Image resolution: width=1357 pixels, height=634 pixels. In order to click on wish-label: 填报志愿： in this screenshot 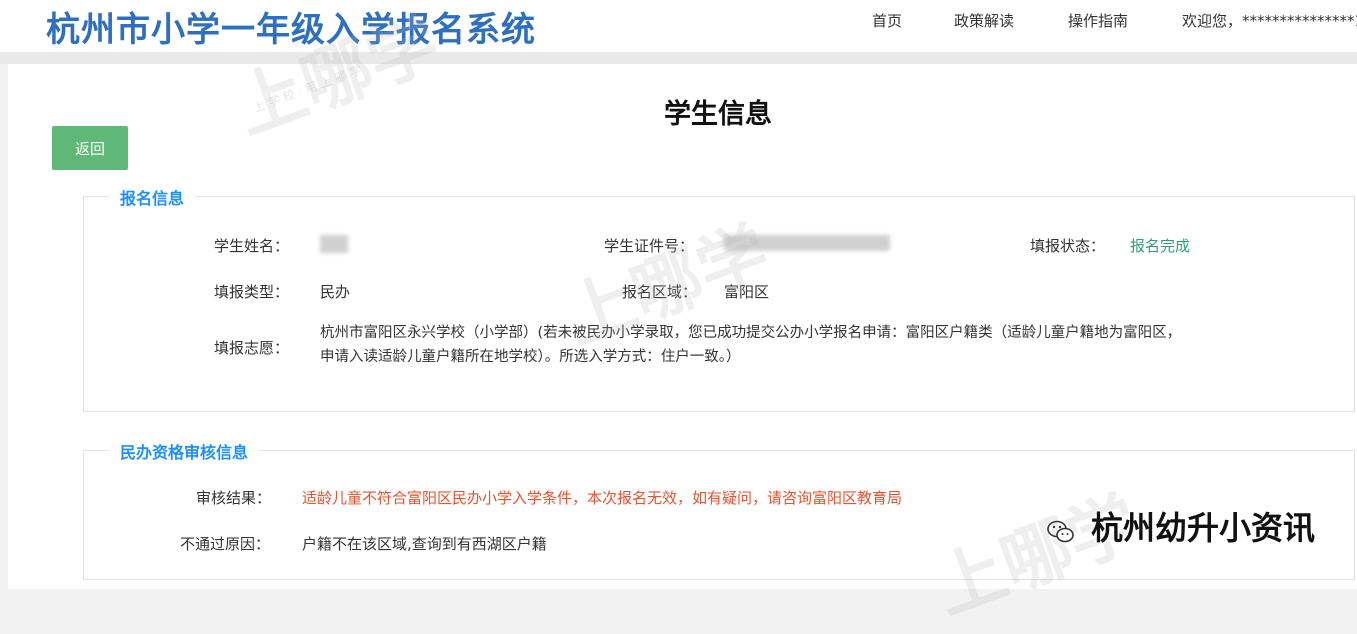, I will do `click(252, 348)`.